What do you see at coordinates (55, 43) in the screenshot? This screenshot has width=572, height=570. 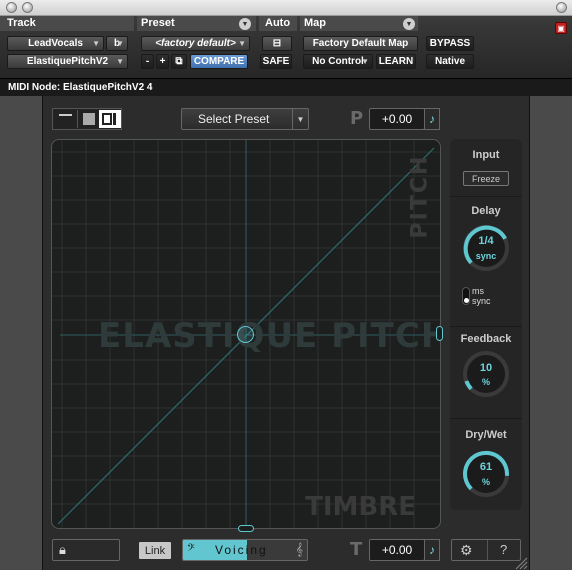 I see `track-selector: LeadVocals ▼` at bounding box center [55, 43].